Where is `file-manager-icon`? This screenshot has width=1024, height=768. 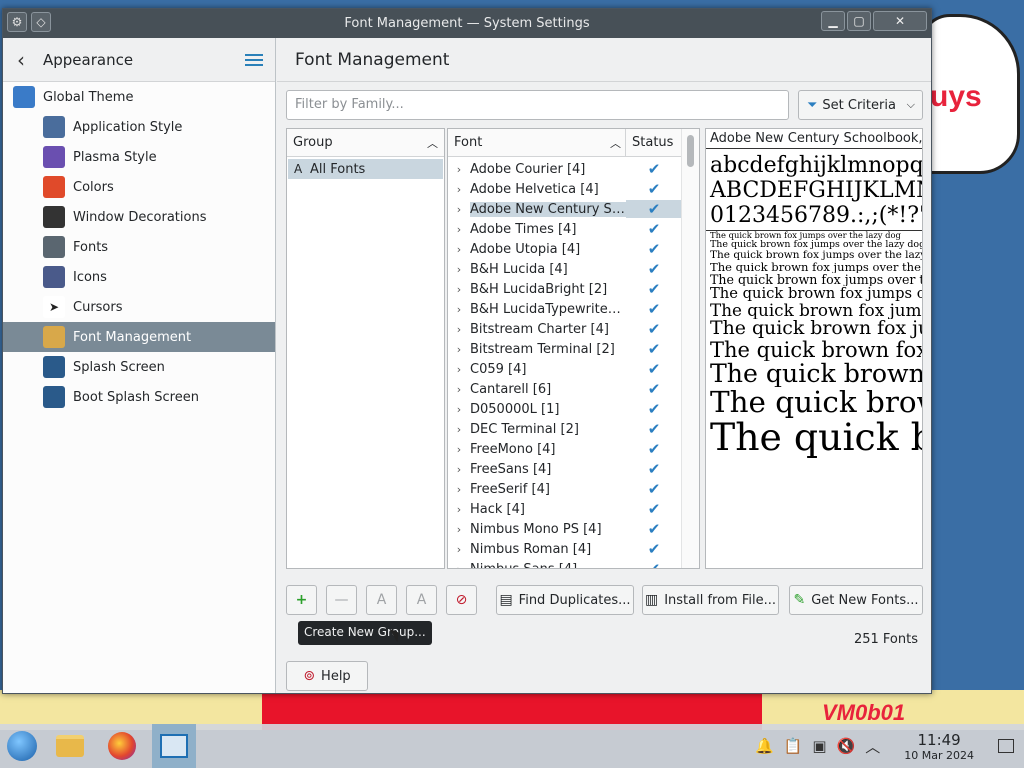 file-manager-icon is located at coordinates (70, 746).